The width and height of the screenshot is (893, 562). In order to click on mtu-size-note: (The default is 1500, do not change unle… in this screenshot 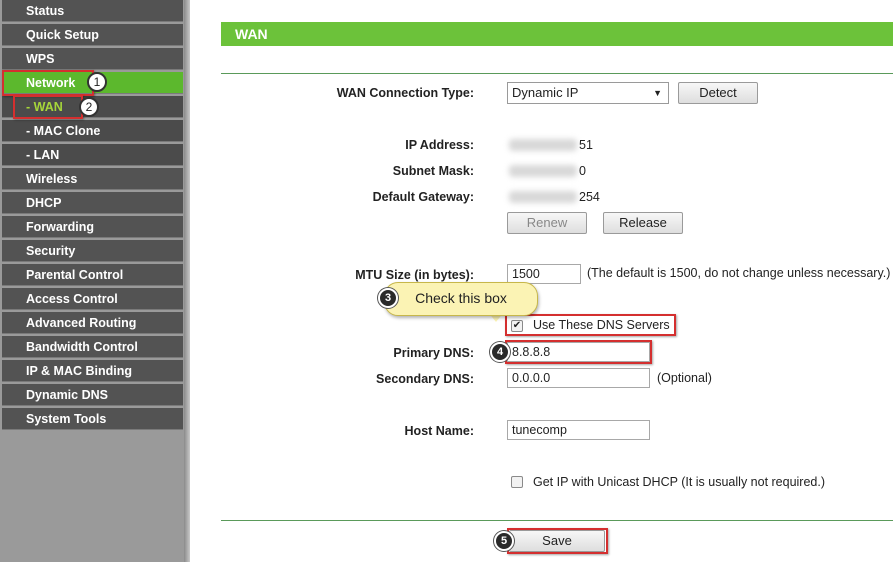, I will do `click(739, 273)`.